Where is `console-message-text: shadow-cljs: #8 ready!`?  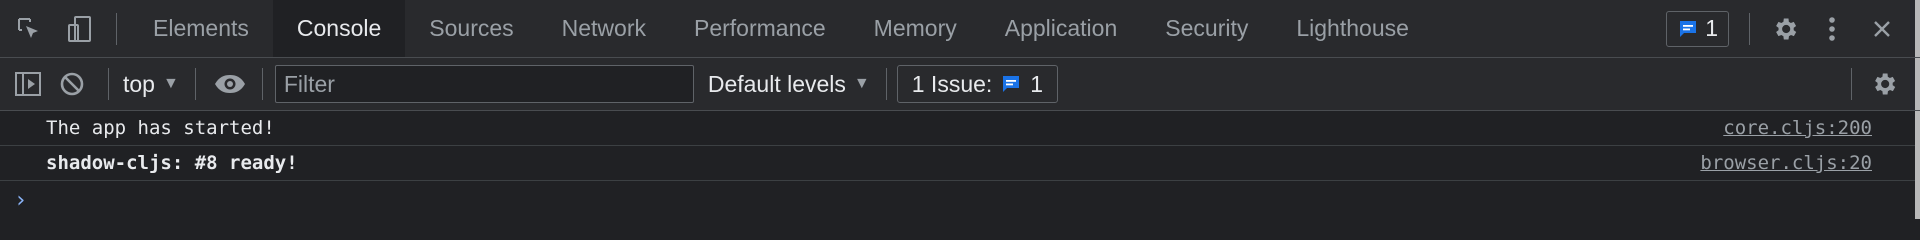
console-message-text: shadow-cljs: #8 ready! is located at coordinates (172, 163).